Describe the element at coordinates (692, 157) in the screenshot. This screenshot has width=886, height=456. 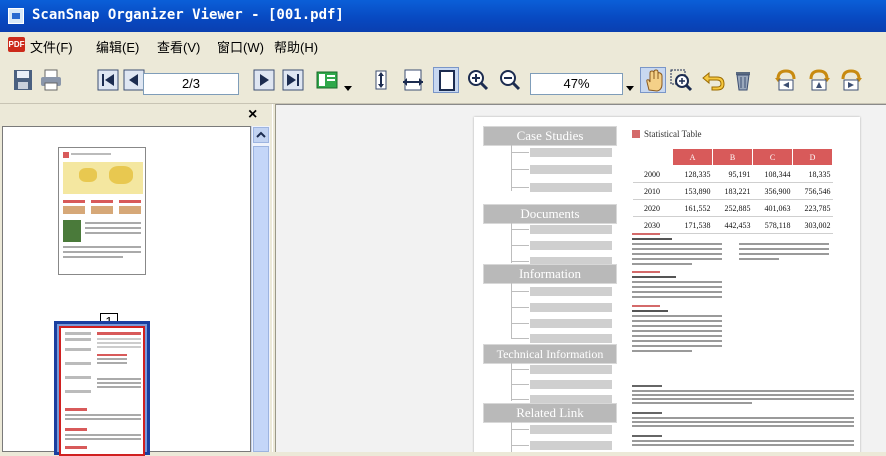
I see `column-header: A` at that location.